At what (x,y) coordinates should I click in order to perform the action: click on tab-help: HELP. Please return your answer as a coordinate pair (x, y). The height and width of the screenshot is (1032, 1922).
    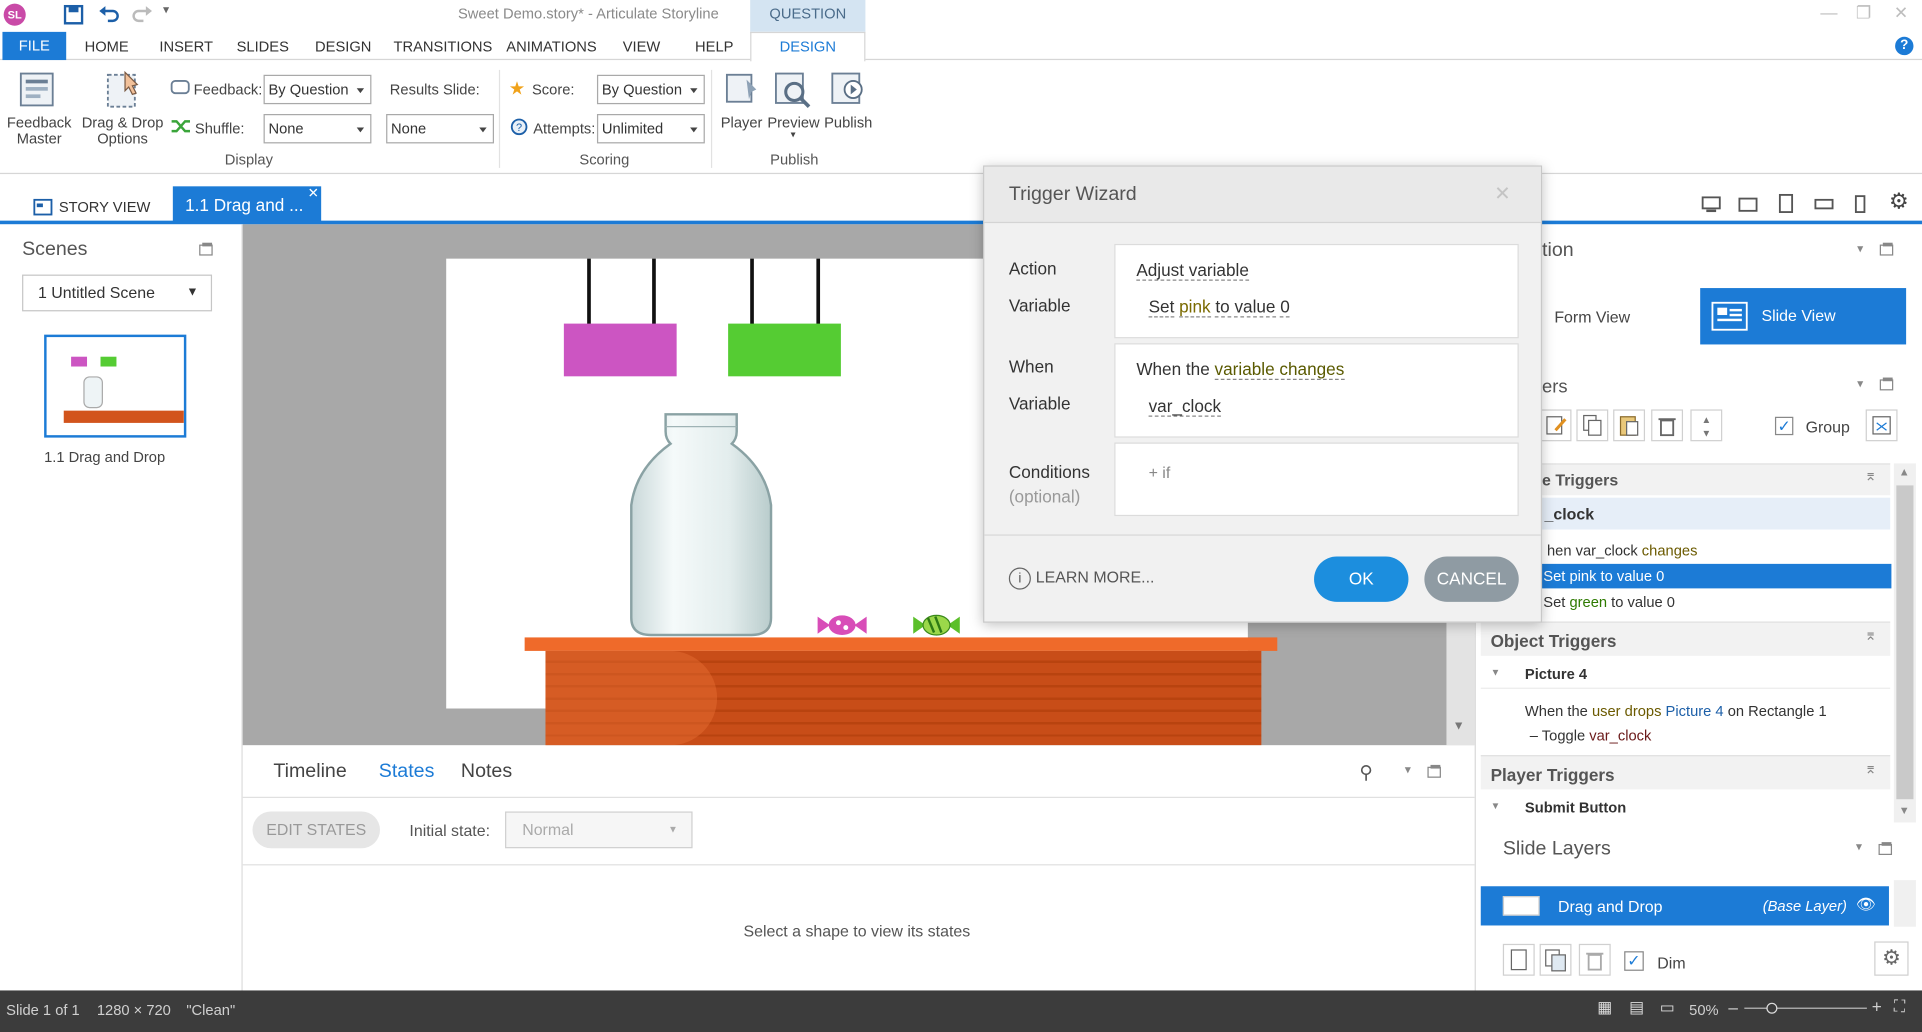
    Looking at the image, I should click on (714, 46).